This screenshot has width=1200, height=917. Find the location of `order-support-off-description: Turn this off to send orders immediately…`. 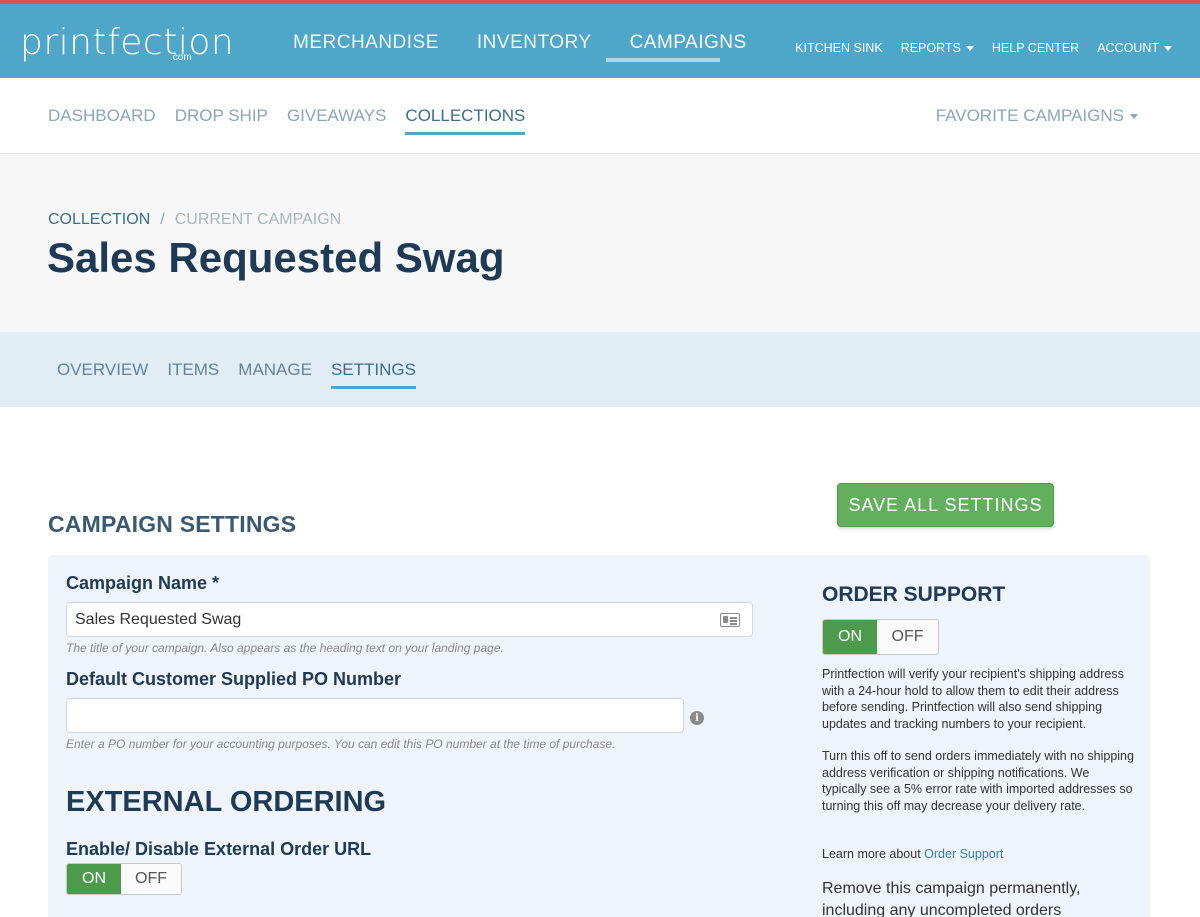

order-support-off-description: Turn this off to send orders immediately… is located at coordinates (978, 781).